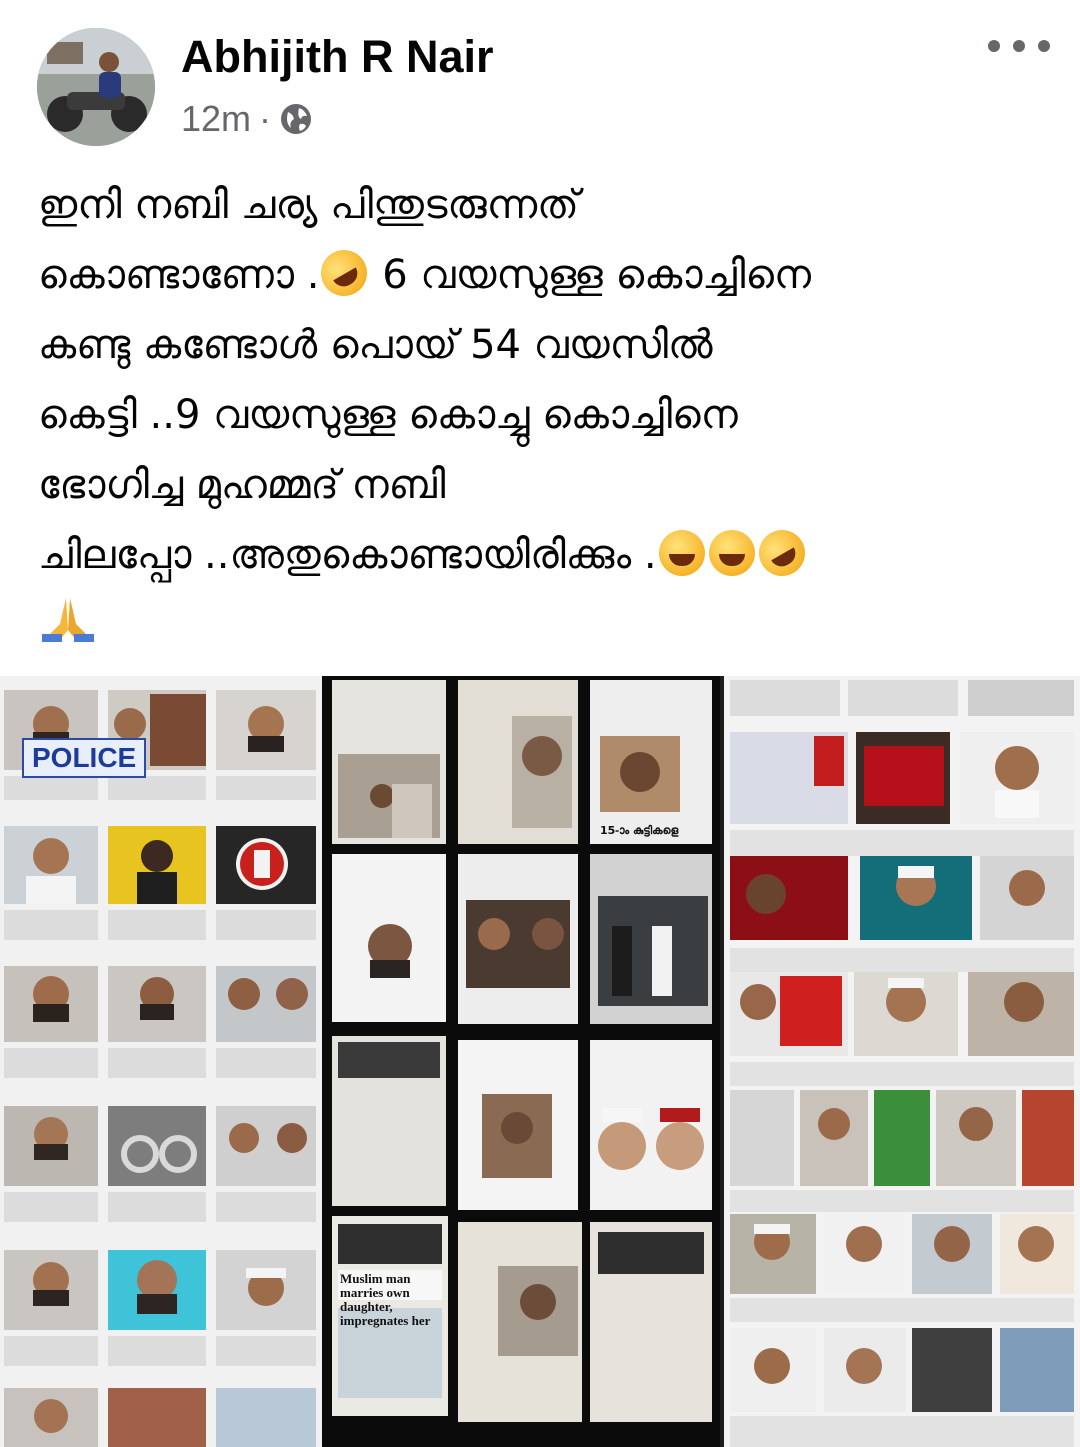 Image resolution: width=1080 pixels, height=1447 pixels. I want to click on post-meta: 12m ·, so click(247, 119).